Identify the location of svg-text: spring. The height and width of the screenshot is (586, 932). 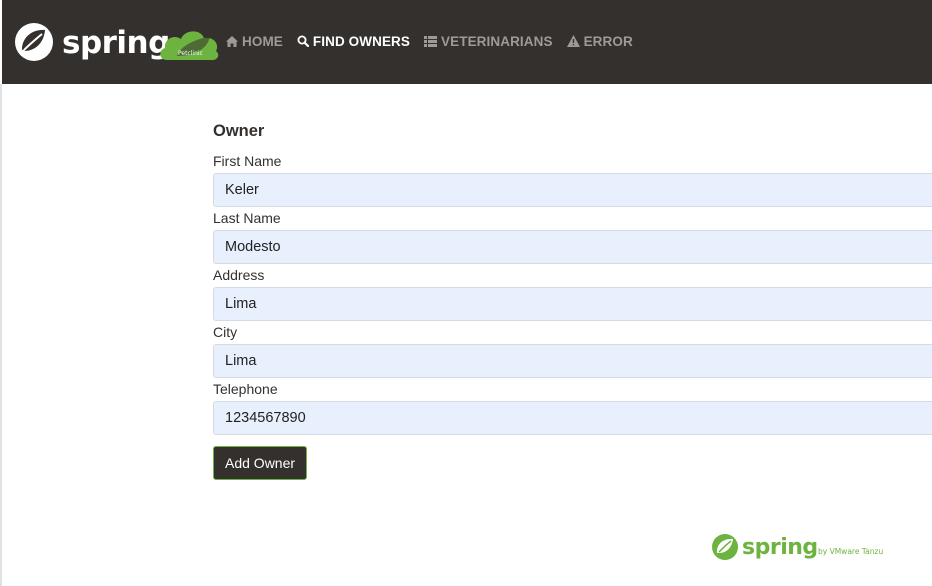
(116, 43).